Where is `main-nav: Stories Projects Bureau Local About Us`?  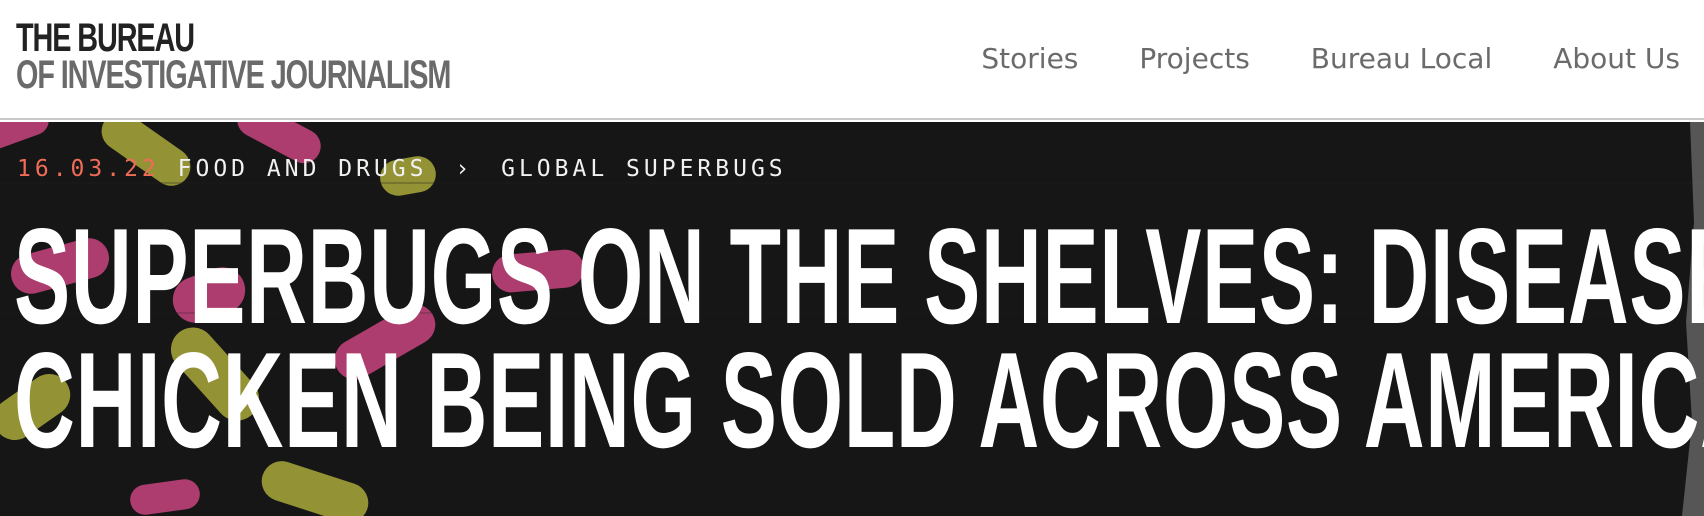
main-nav: Stories Projects Bureau Local About Us is located at coordinates (1330, 58).